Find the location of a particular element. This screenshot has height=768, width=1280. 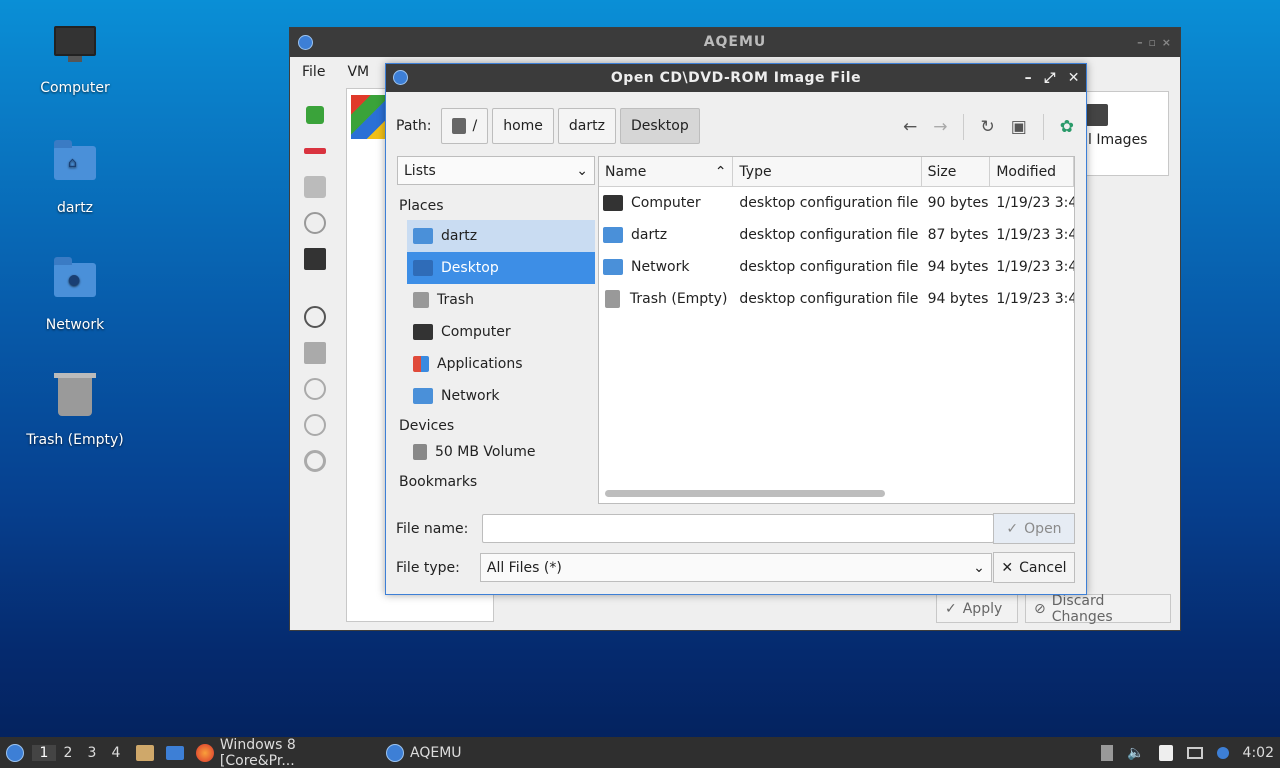

desktop-icon-label: Network is located at coordinates (75, 325).